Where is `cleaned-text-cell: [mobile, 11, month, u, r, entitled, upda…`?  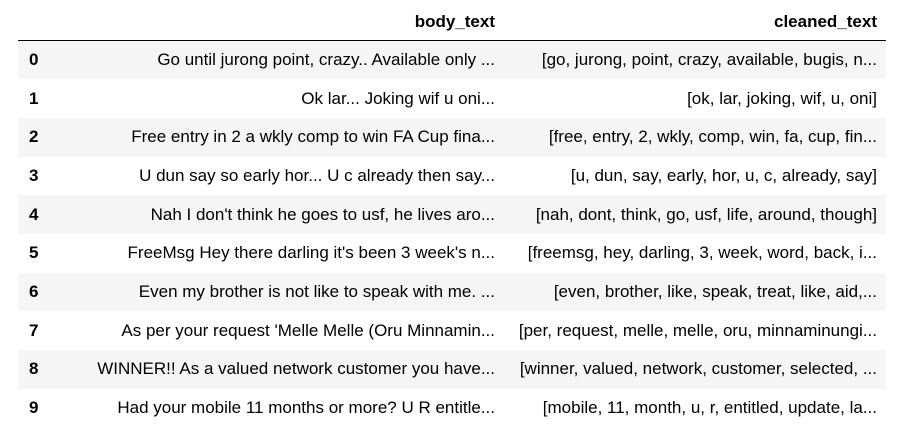 cleaned-text-cell: [mobile, 11, month, u, r, entitled, upda… is located at coordinates (709, 408).